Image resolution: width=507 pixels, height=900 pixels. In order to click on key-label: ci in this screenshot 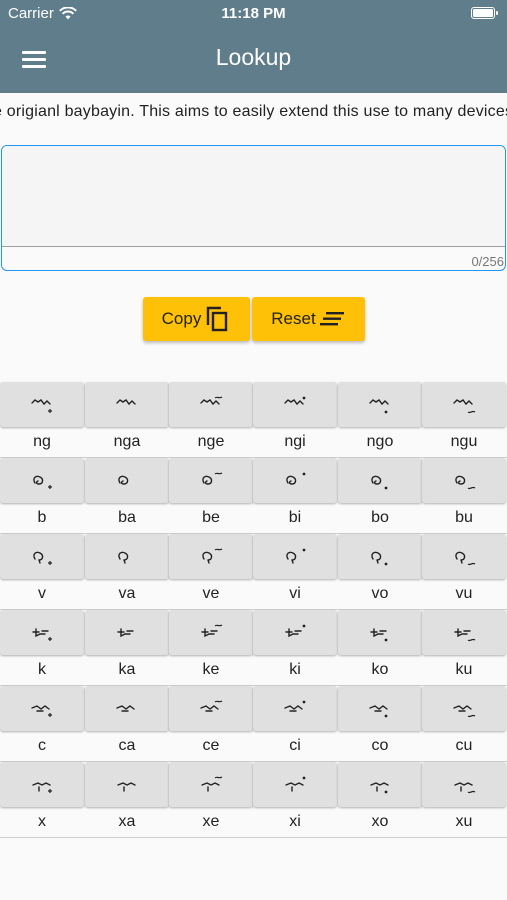, I will do `click(295, 745)`.